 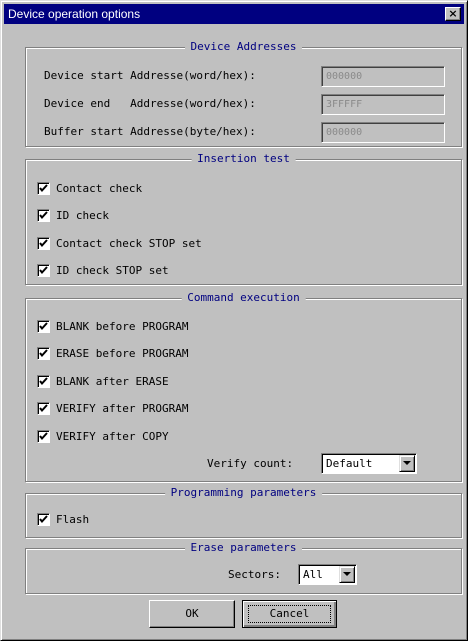 I want to click on verify-after-program-checkbox: VERIFY after PROGRAM, so click(x=112, y=408).